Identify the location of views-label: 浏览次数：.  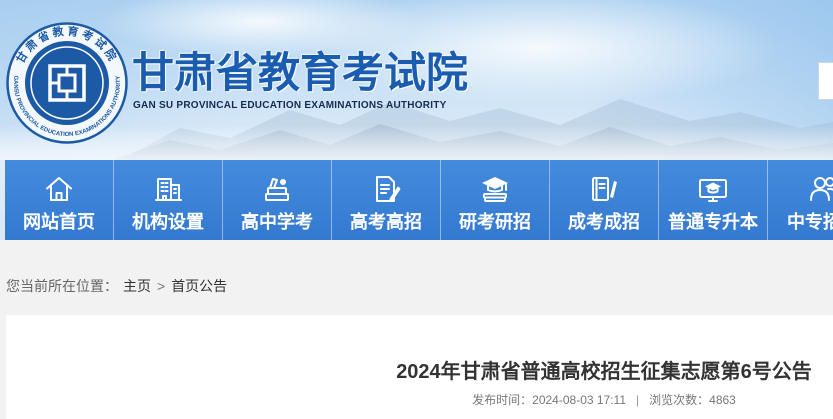
(679, 400).